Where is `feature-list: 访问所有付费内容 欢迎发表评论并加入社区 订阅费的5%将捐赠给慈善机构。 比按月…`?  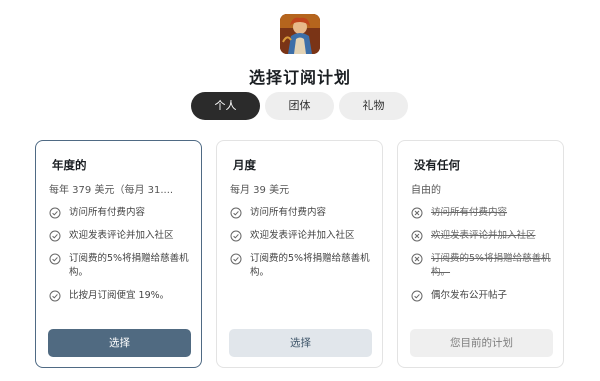
feature-list: 访问所有付费内容 欢迎发表评论并加入社区 订阅费的5%将捐赠给慈善机构。 比按月… is located at coordinates (121, 259).